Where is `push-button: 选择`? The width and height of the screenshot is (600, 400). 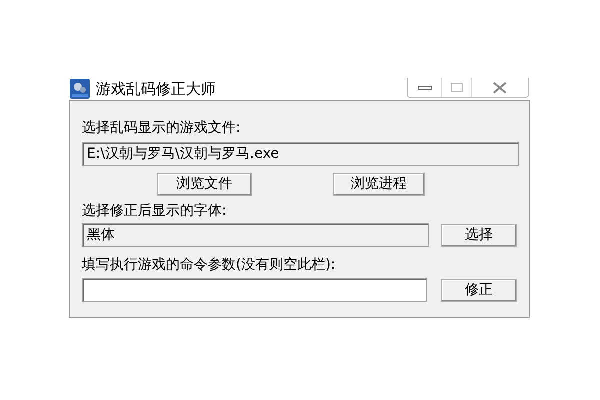 push-button: 选择 is located at coordinates (479, 235).